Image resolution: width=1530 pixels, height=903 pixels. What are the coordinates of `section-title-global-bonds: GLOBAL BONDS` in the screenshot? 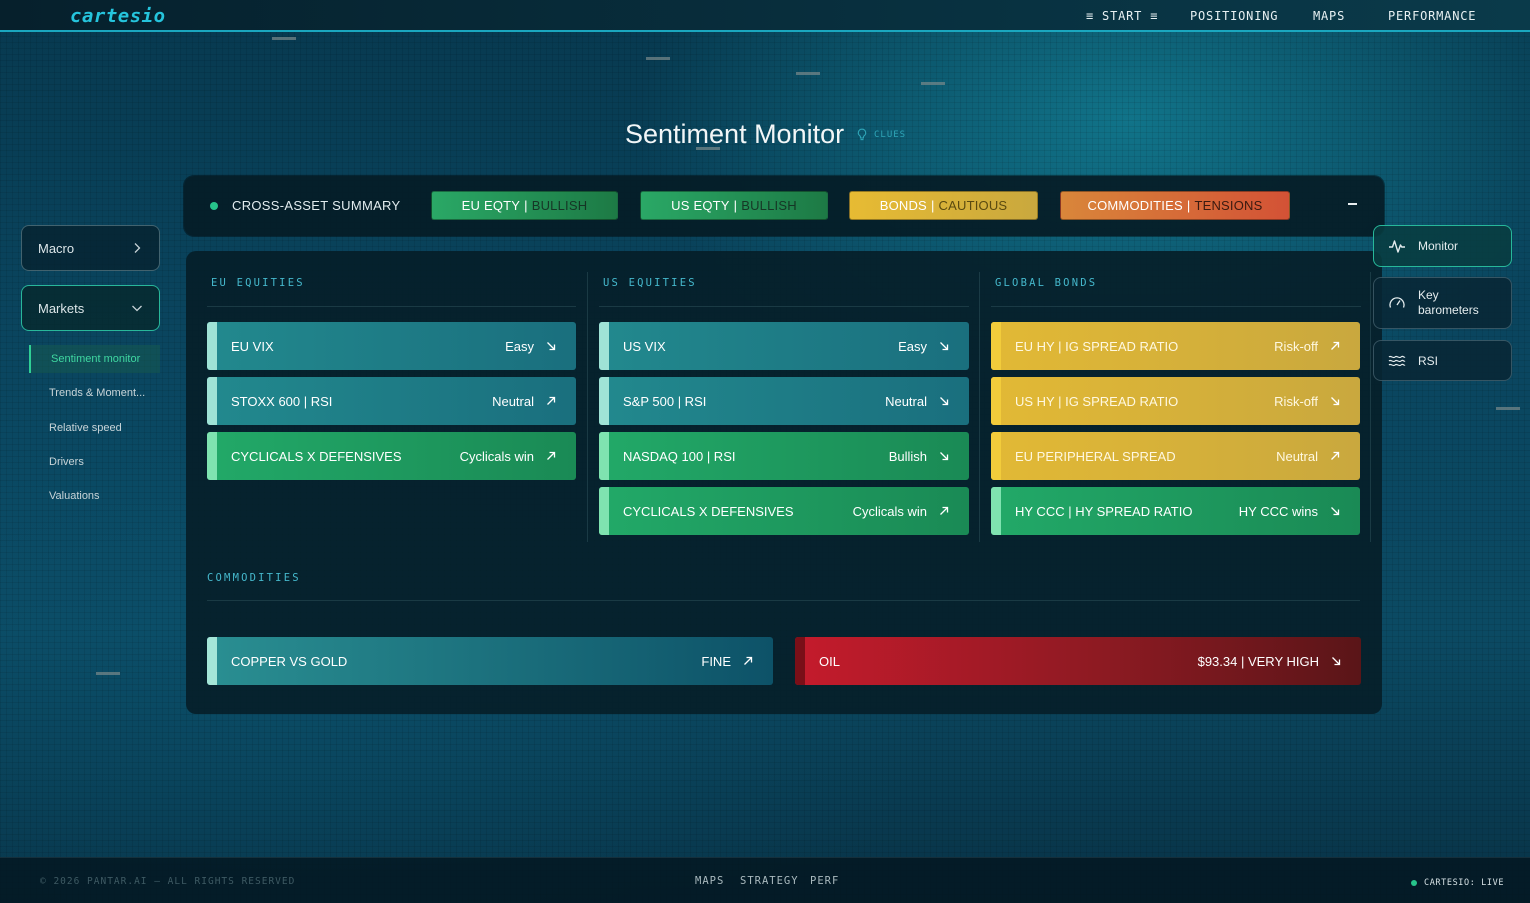 It's located at (1046, 283).